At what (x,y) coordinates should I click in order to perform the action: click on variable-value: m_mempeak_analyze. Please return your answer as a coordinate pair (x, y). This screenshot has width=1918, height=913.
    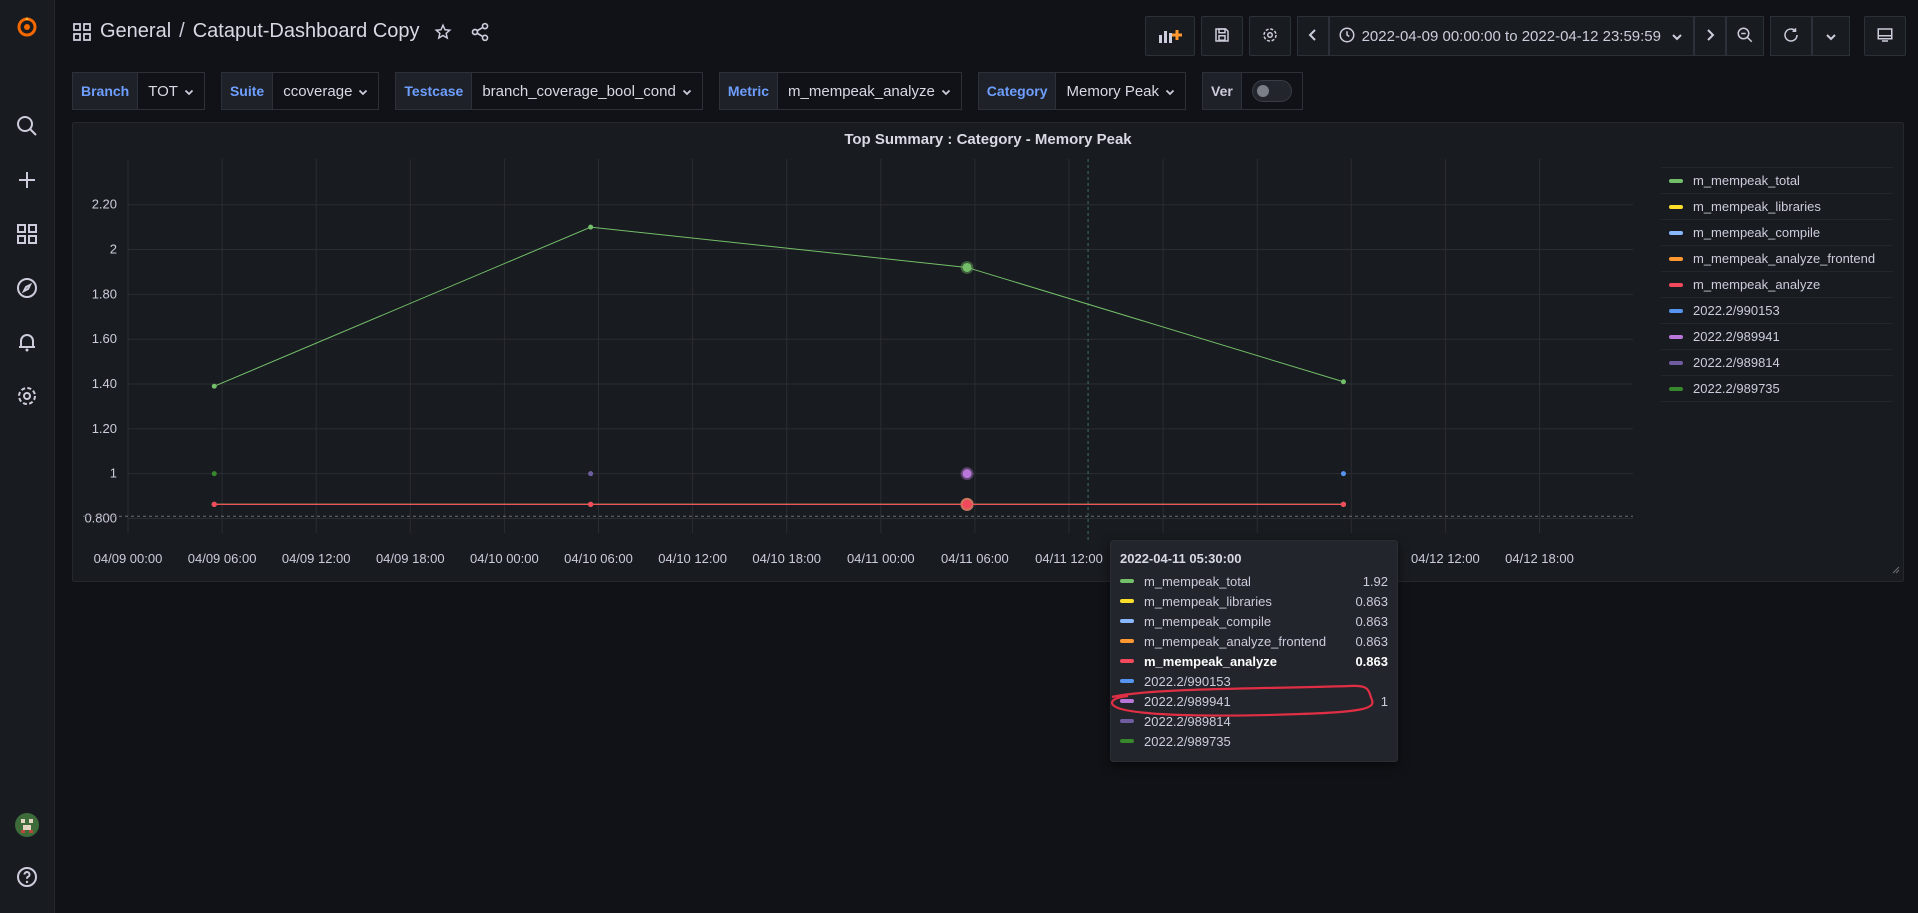
    Looking at the image, I should click on (861, 91).